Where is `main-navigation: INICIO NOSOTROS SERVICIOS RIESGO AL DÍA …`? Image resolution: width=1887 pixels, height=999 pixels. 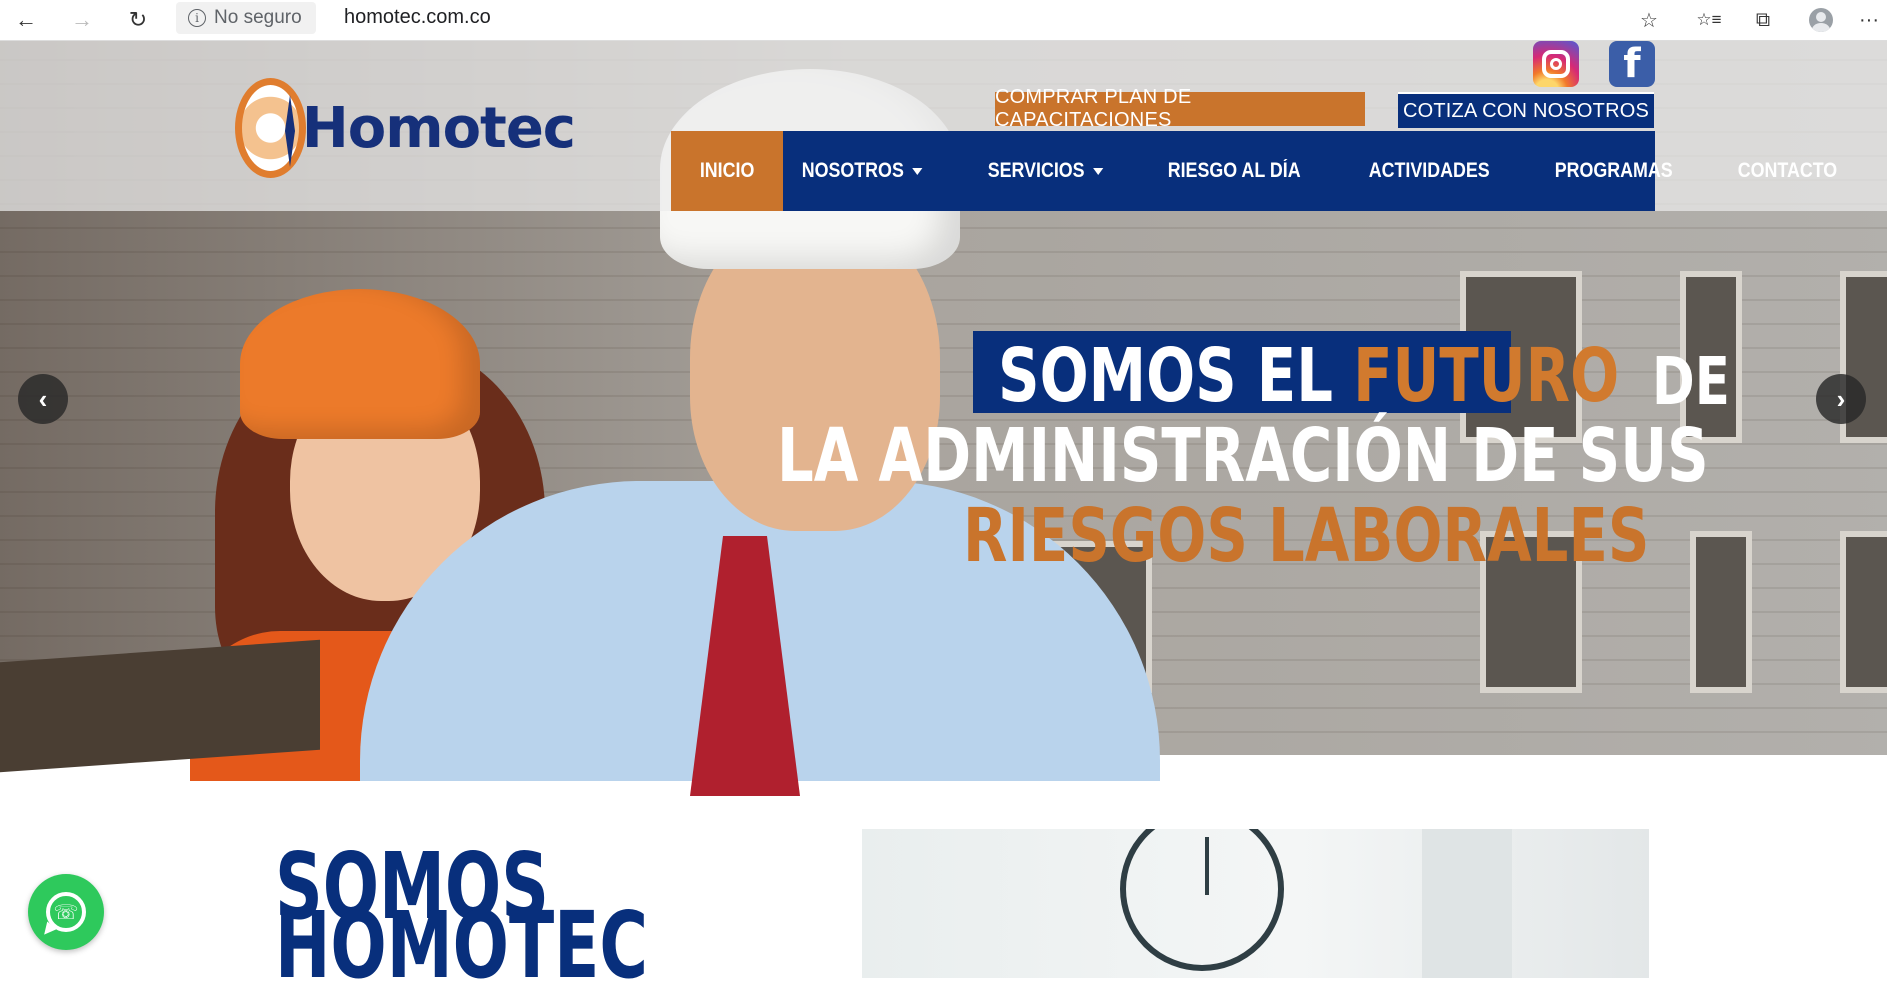
main-navigation: INICIO NOSOTROS SERVICIOS RIESGO AL DÍA … is located at coordinates (1254, 171).